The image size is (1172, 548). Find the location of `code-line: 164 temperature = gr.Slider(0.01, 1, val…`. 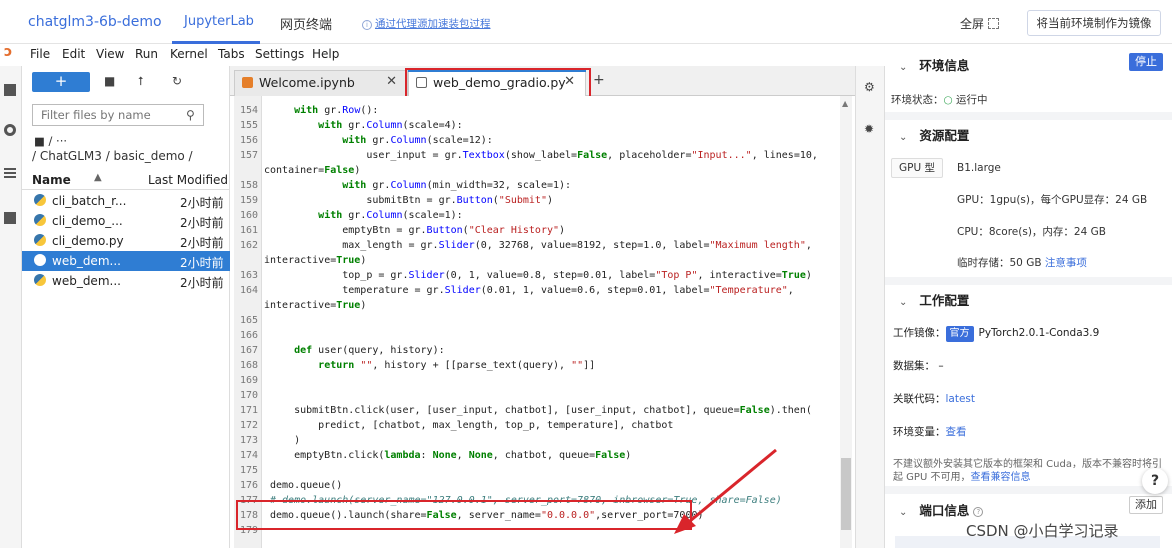

code-line: 164 temperature = gr.Slider(0.01, 1, val… is located at coordinates (537, 290).